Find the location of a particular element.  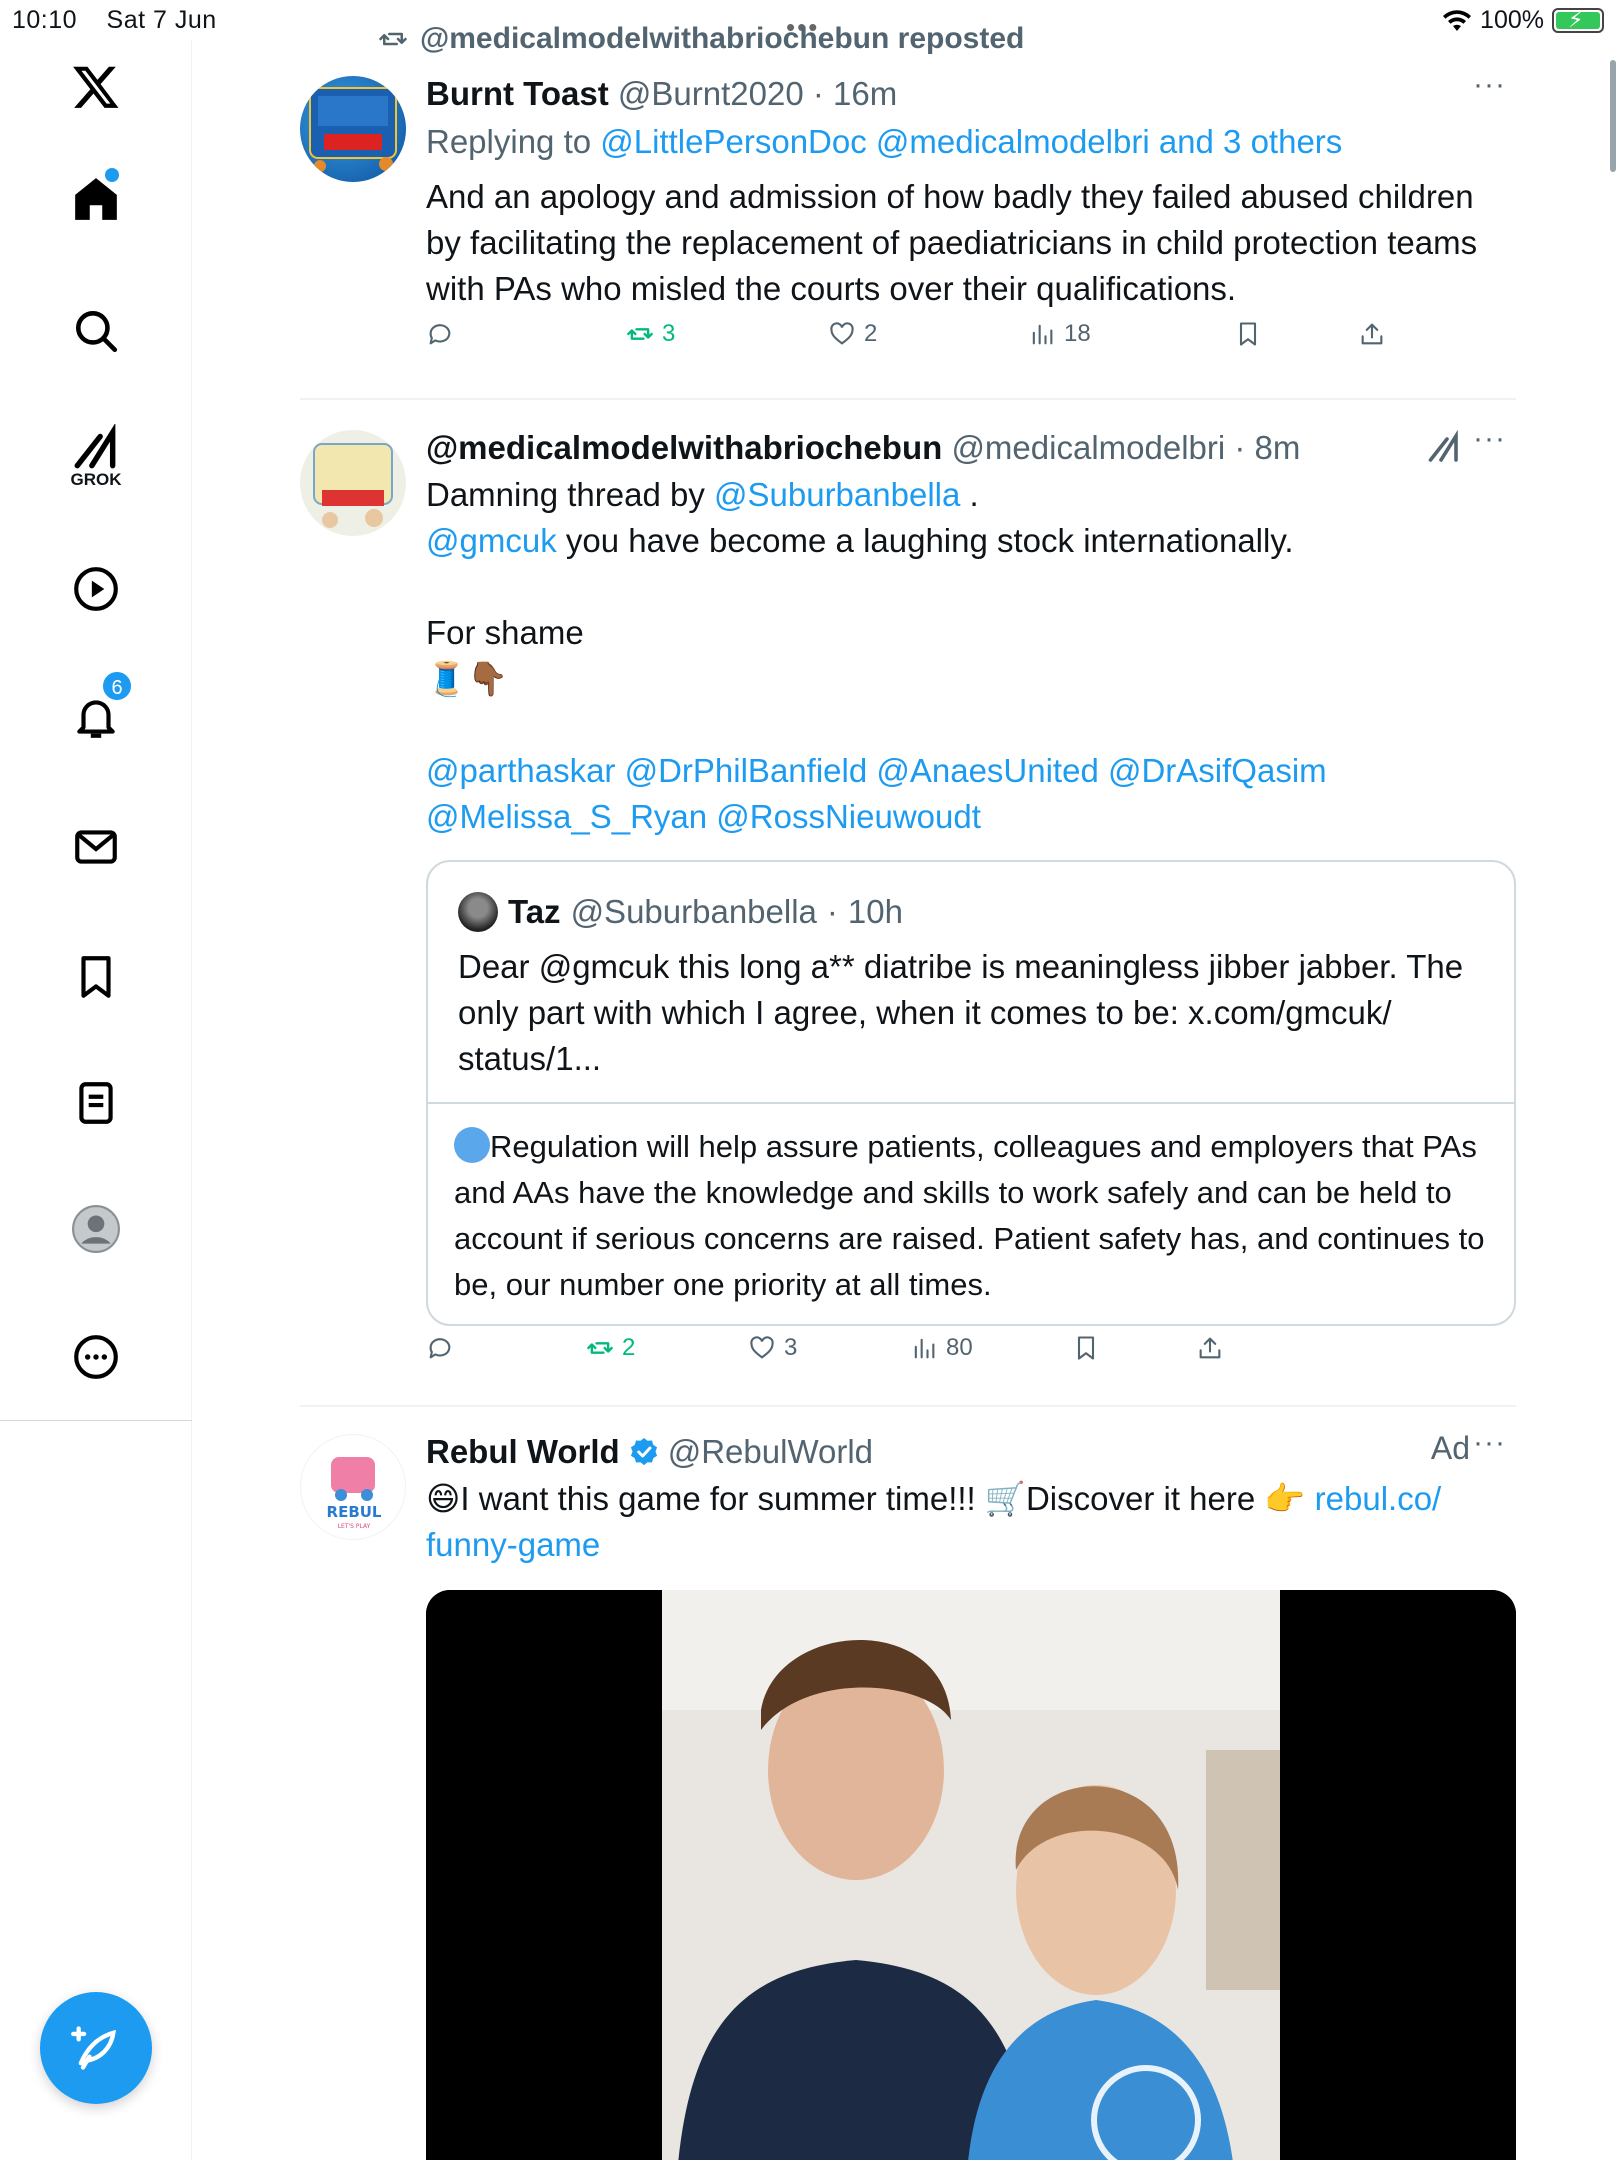

quote-author-name: Taz is located at coordinates (534, 912).